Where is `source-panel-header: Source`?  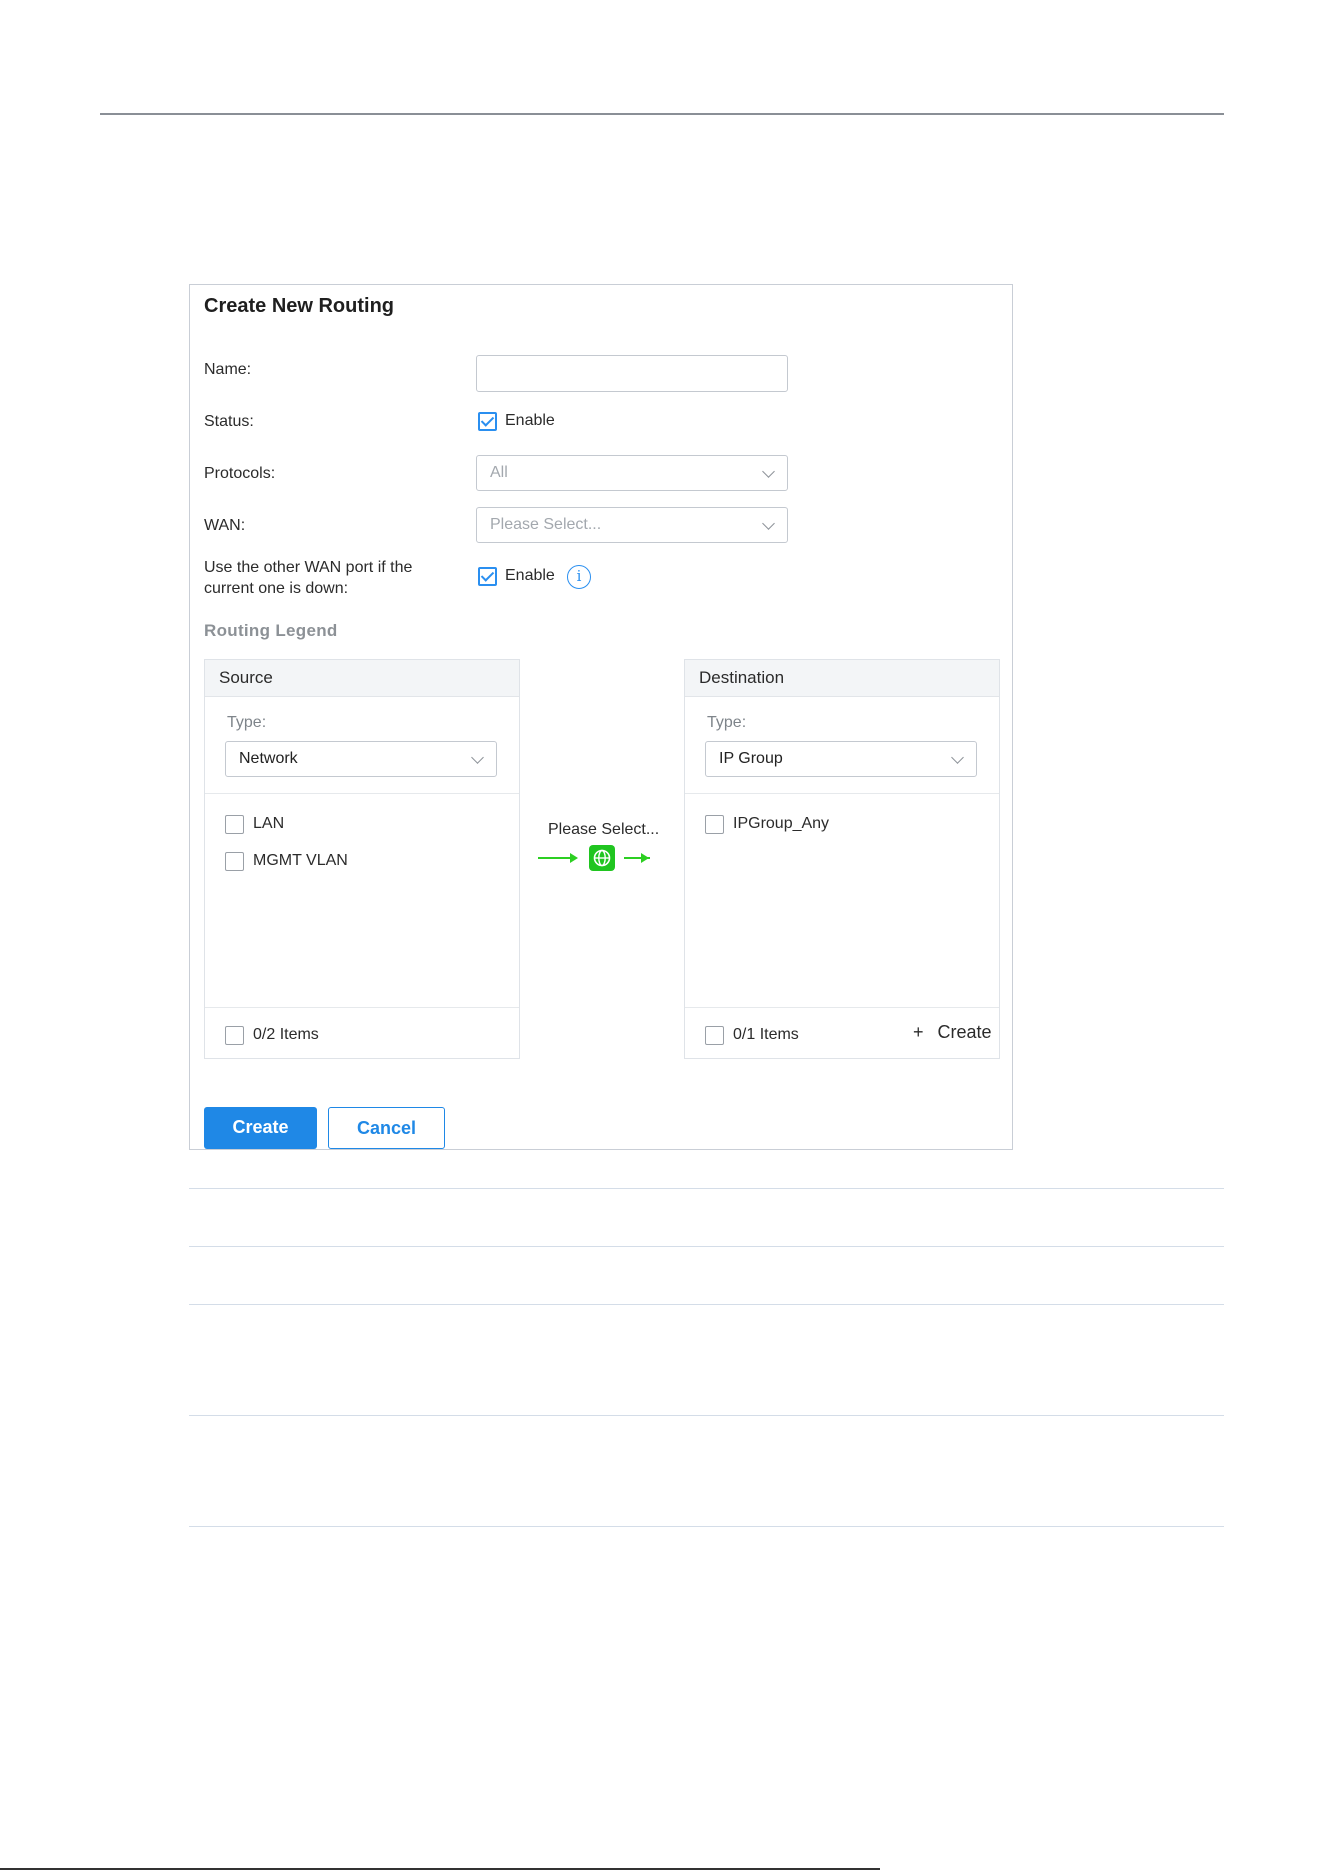 source-panel-header: Source is located at coordinates (362, 678).